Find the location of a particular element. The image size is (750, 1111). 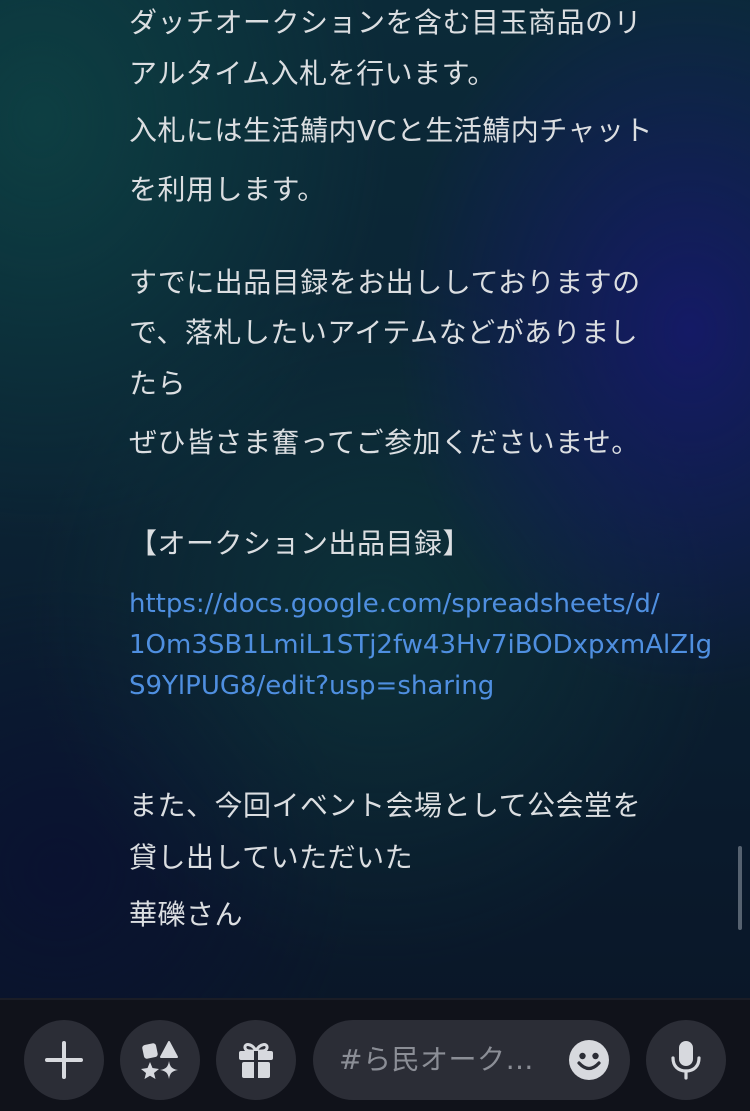

apps-icon is located at coordinates (159, 1060).